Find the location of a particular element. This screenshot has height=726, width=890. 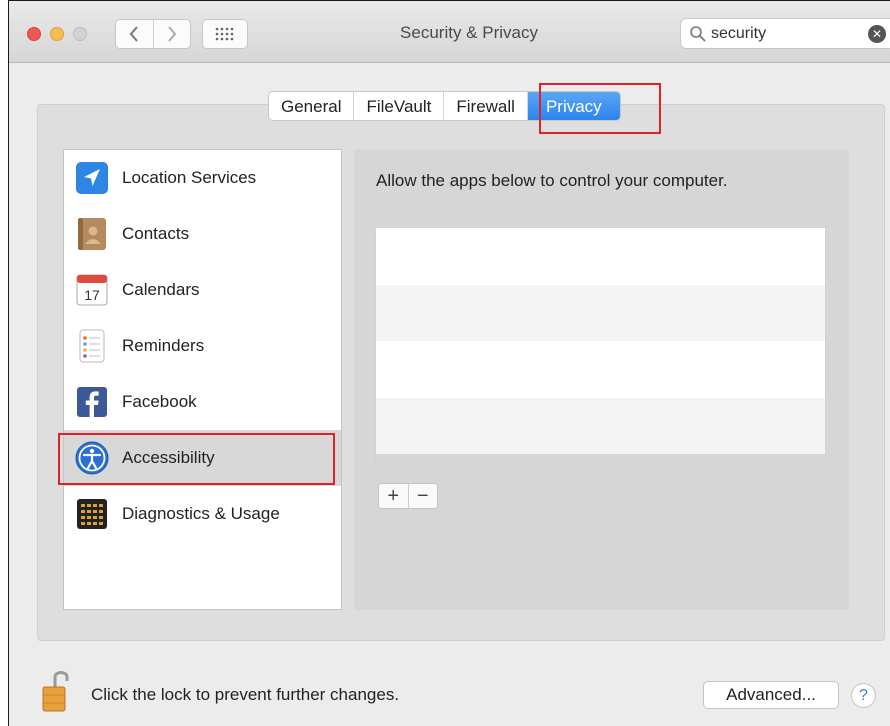

search-field: security ✕ is located at coordinates (785, 33).